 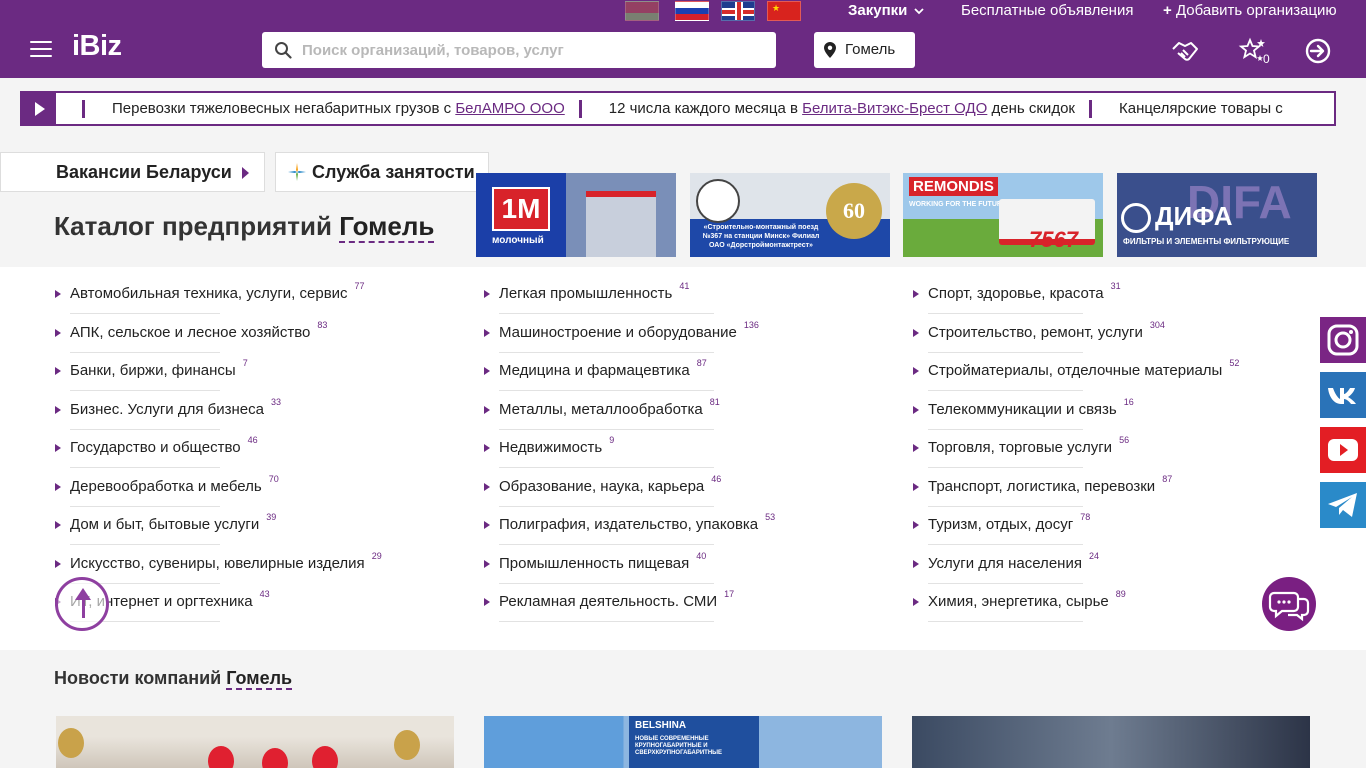 What do you see at coordinates (918, 11) in the screenshot?
I see `chevron-down-icon` at bounding box center [918, 11].